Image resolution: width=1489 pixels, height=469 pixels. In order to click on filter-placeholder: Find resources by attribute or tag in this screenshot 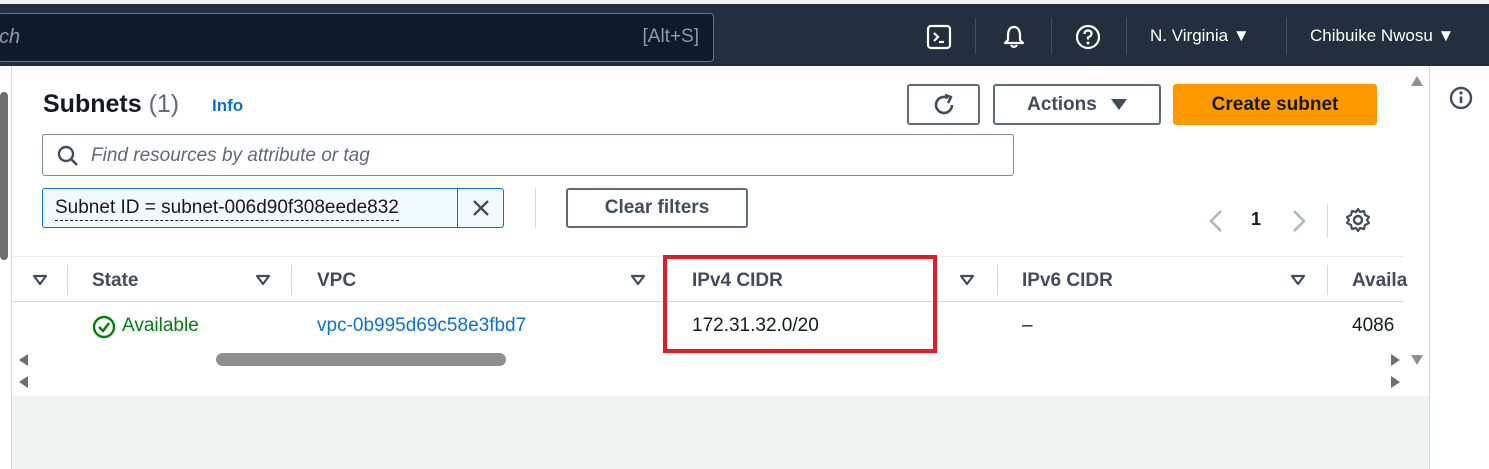, I will do `click(230, 155)`.